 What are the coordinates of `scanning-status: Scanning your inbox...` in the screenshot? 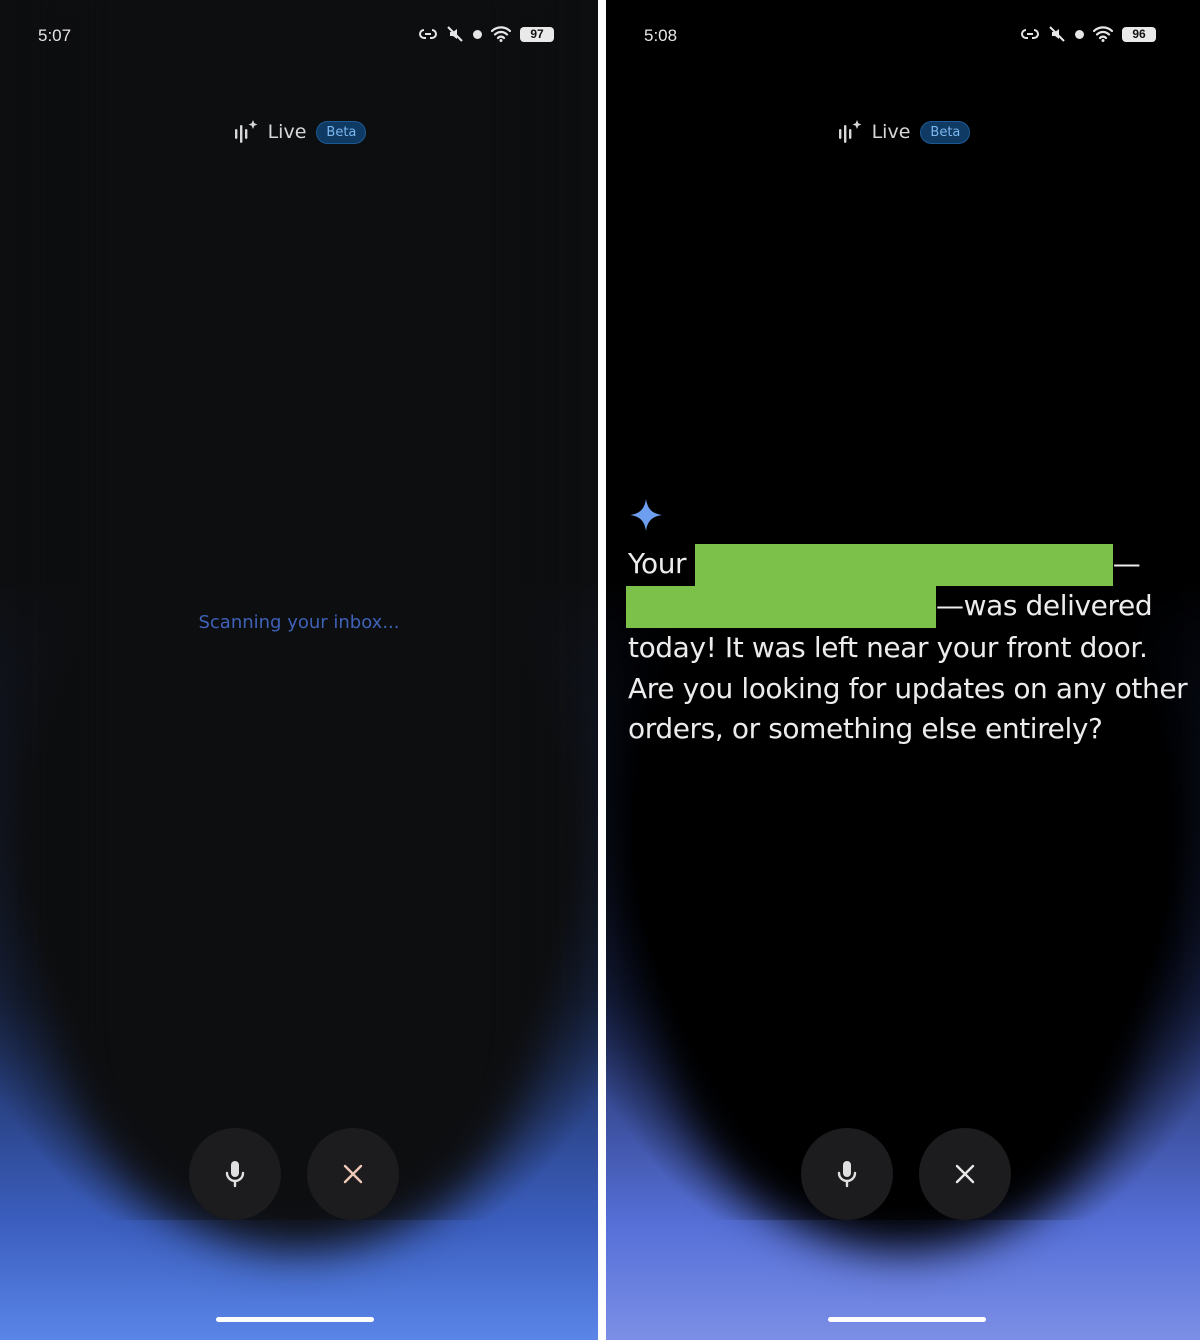 It's located at (299, 622).